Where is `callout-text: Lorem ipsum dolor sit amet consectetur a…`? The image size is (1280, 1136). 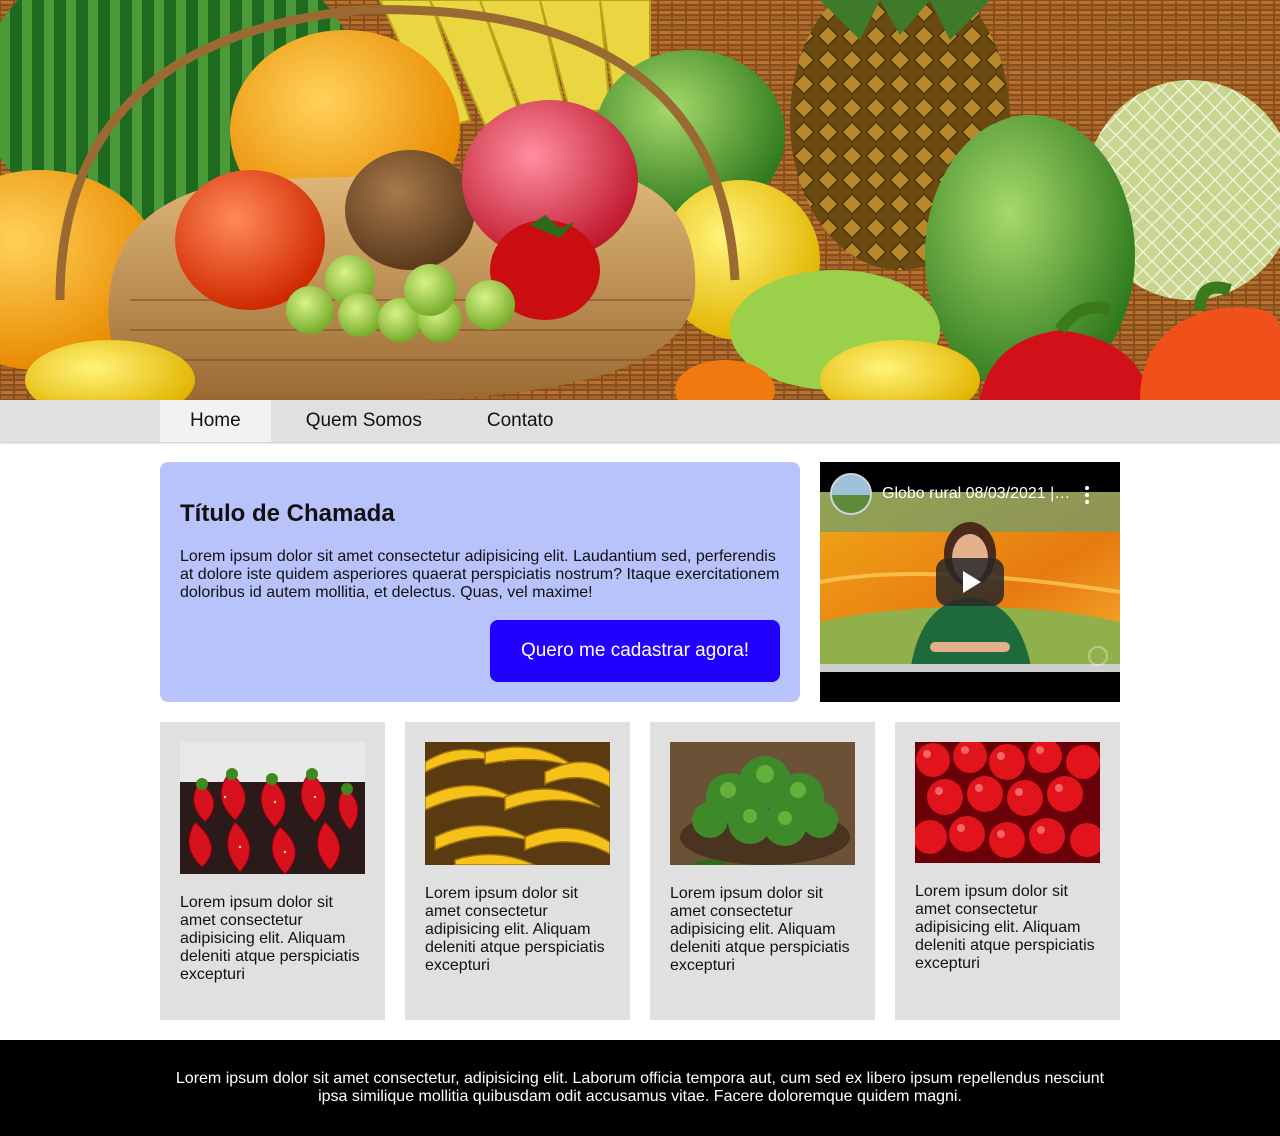 callout-text: Lorem ipsum dolor sit amet consectetur a… is located at coordinates (480, 574).